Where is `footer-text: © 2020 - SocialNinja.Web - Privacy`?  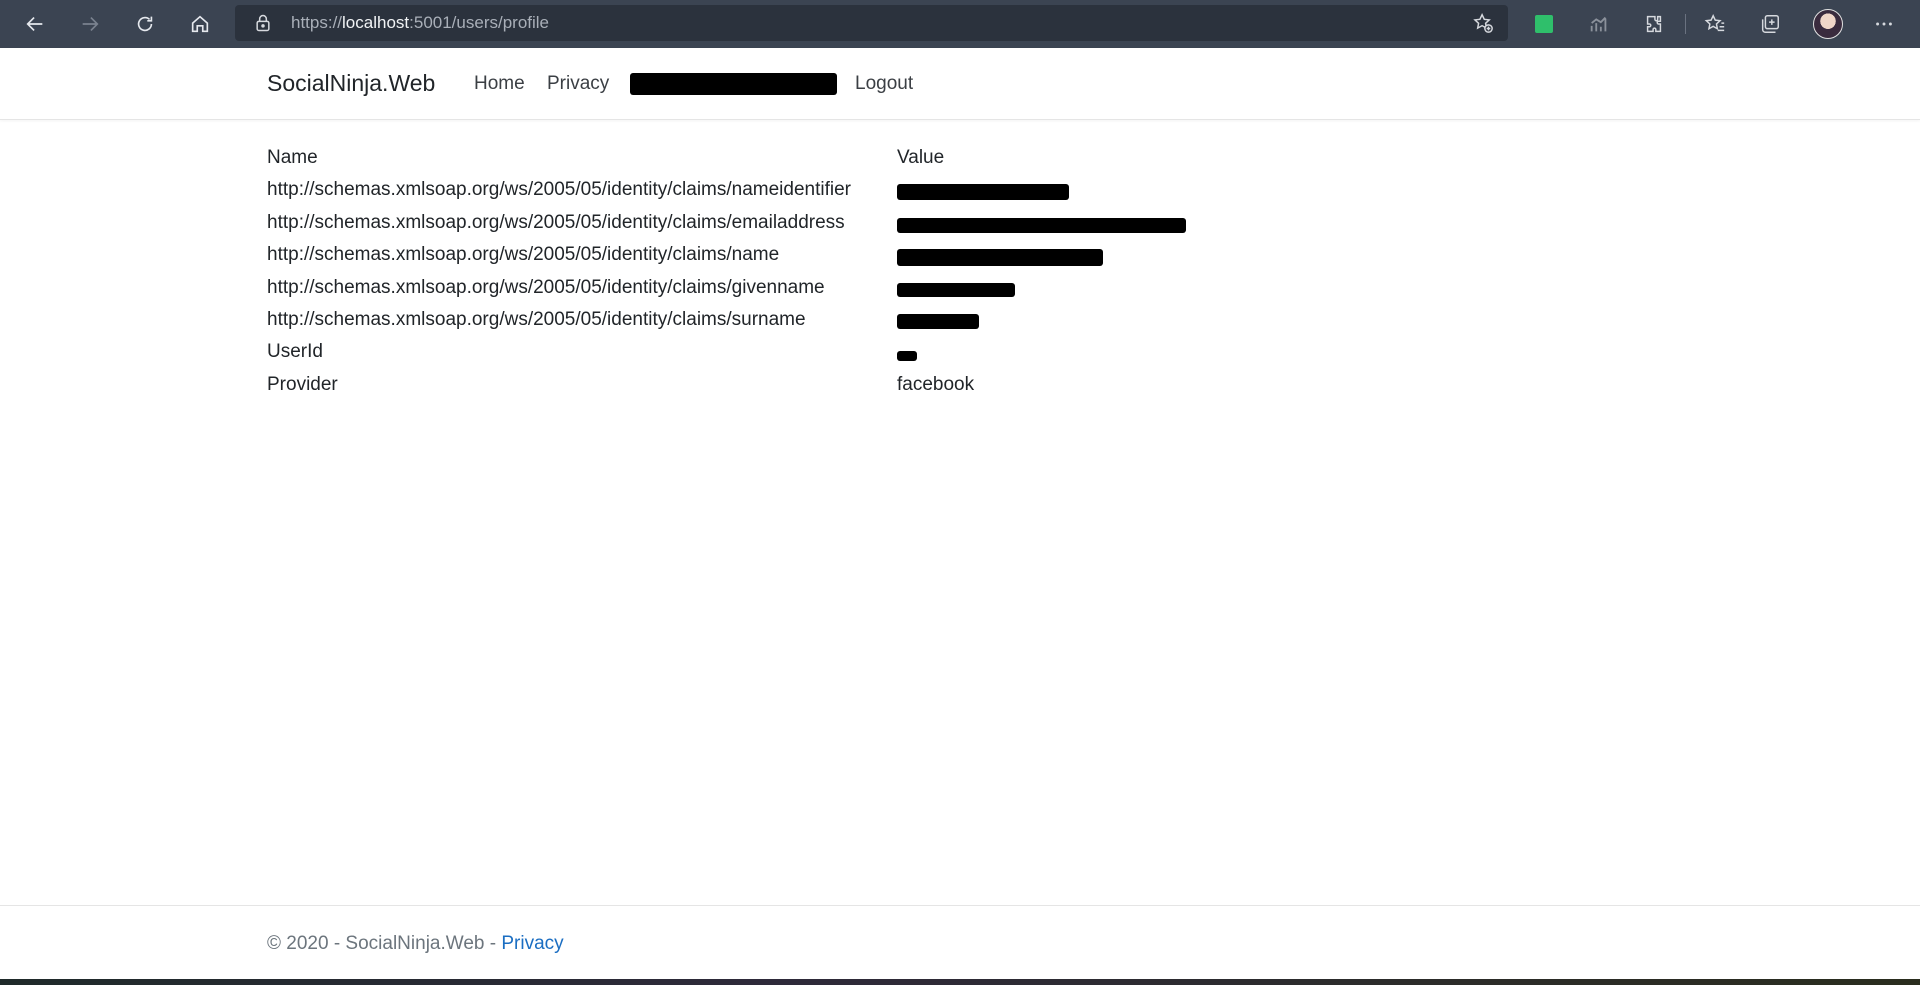 footer-text: © 2020 - SocialNinja.Web - Privacy is located at coordinates (415, 944).